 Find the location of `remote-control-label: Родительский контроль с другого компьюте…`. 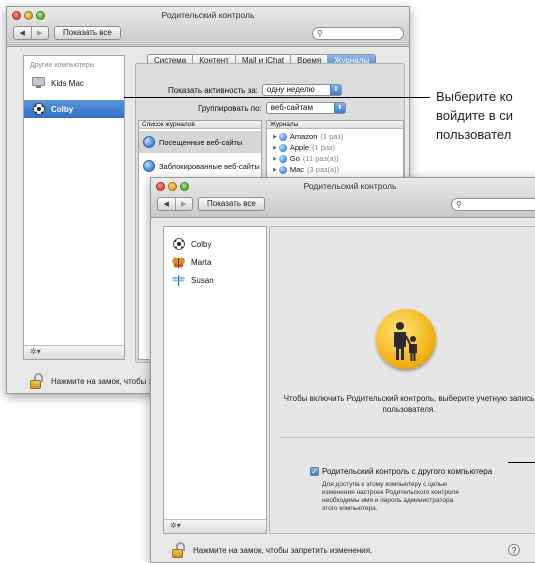

remote-control-label: Родительский контроль с другого компьюте… is located at coordinates (407, 471).